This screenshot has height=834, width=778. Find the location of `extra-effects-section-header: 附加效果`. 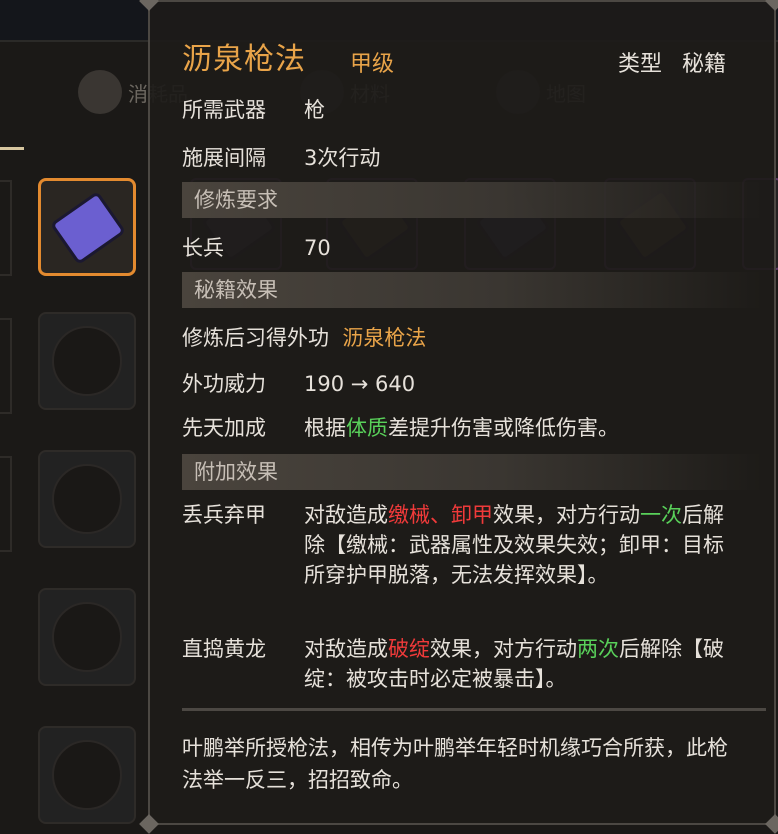

extra-effects-section-header: 附加效果 is located at coordinates (472, 472).